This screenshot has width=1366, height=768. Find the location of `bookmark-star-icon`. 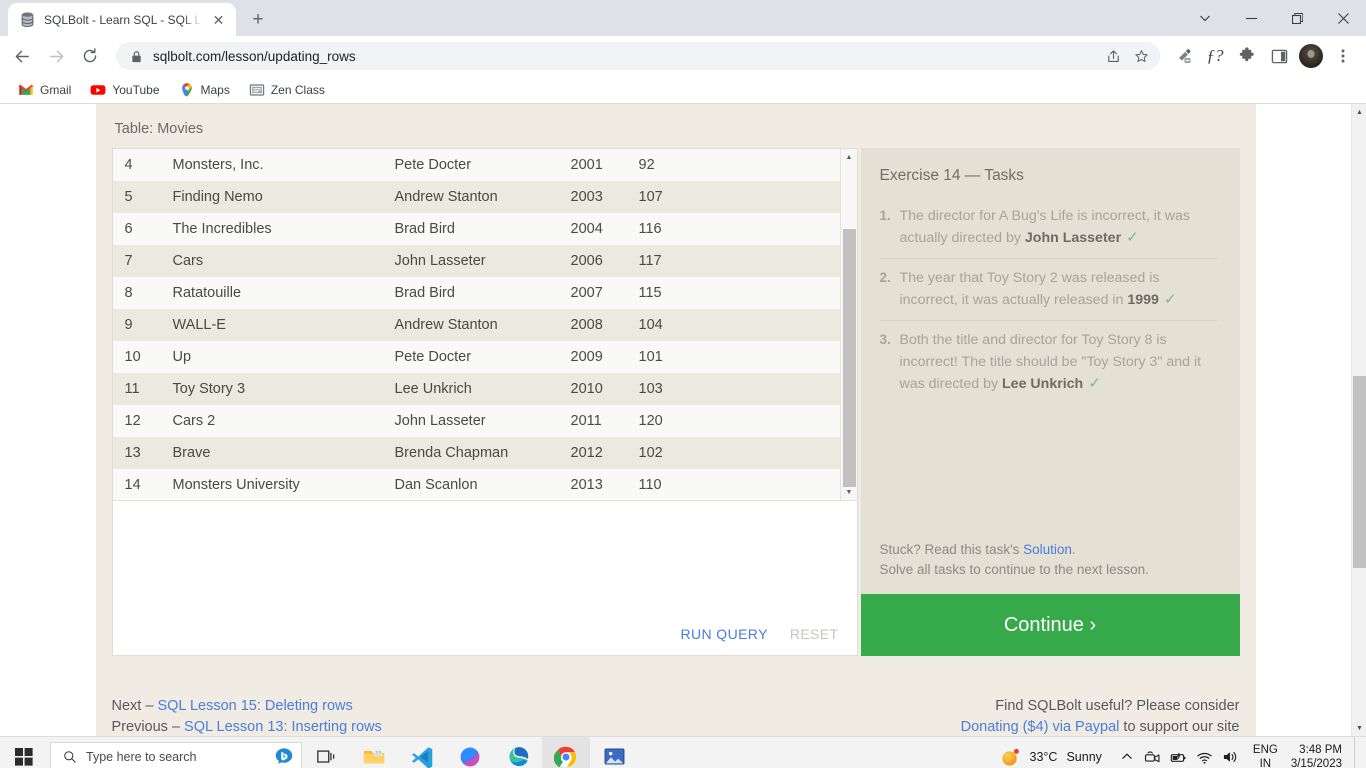

bookmark-star-icon is located at coordinates (1141, 56).